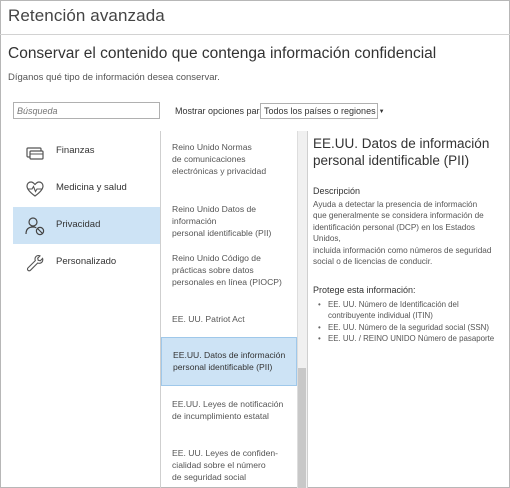 This screenshot has width=510, height=488. What do you see at coordinates (216, 258) in the screenshot?
I see `template-line: Reino Unido Código de` at bounding box center [216, 258].